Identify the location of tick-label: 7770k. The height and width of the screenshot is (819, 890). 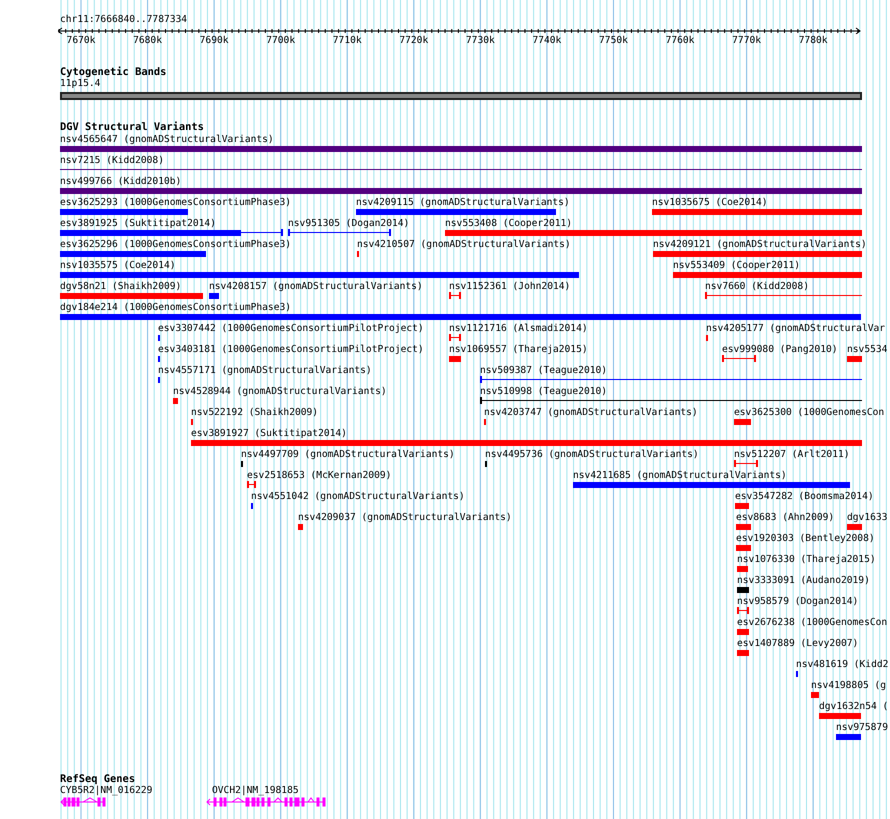
(747, 40).